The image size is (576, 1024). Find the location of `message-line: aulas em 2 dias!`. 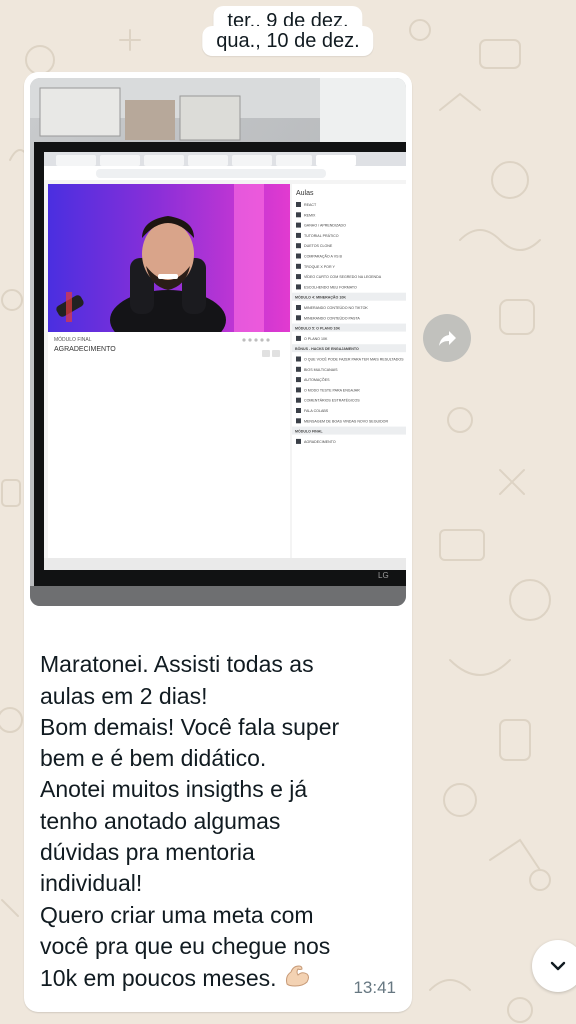

message-line: aulas em 2 dias! is located at coordinates (124, 695).